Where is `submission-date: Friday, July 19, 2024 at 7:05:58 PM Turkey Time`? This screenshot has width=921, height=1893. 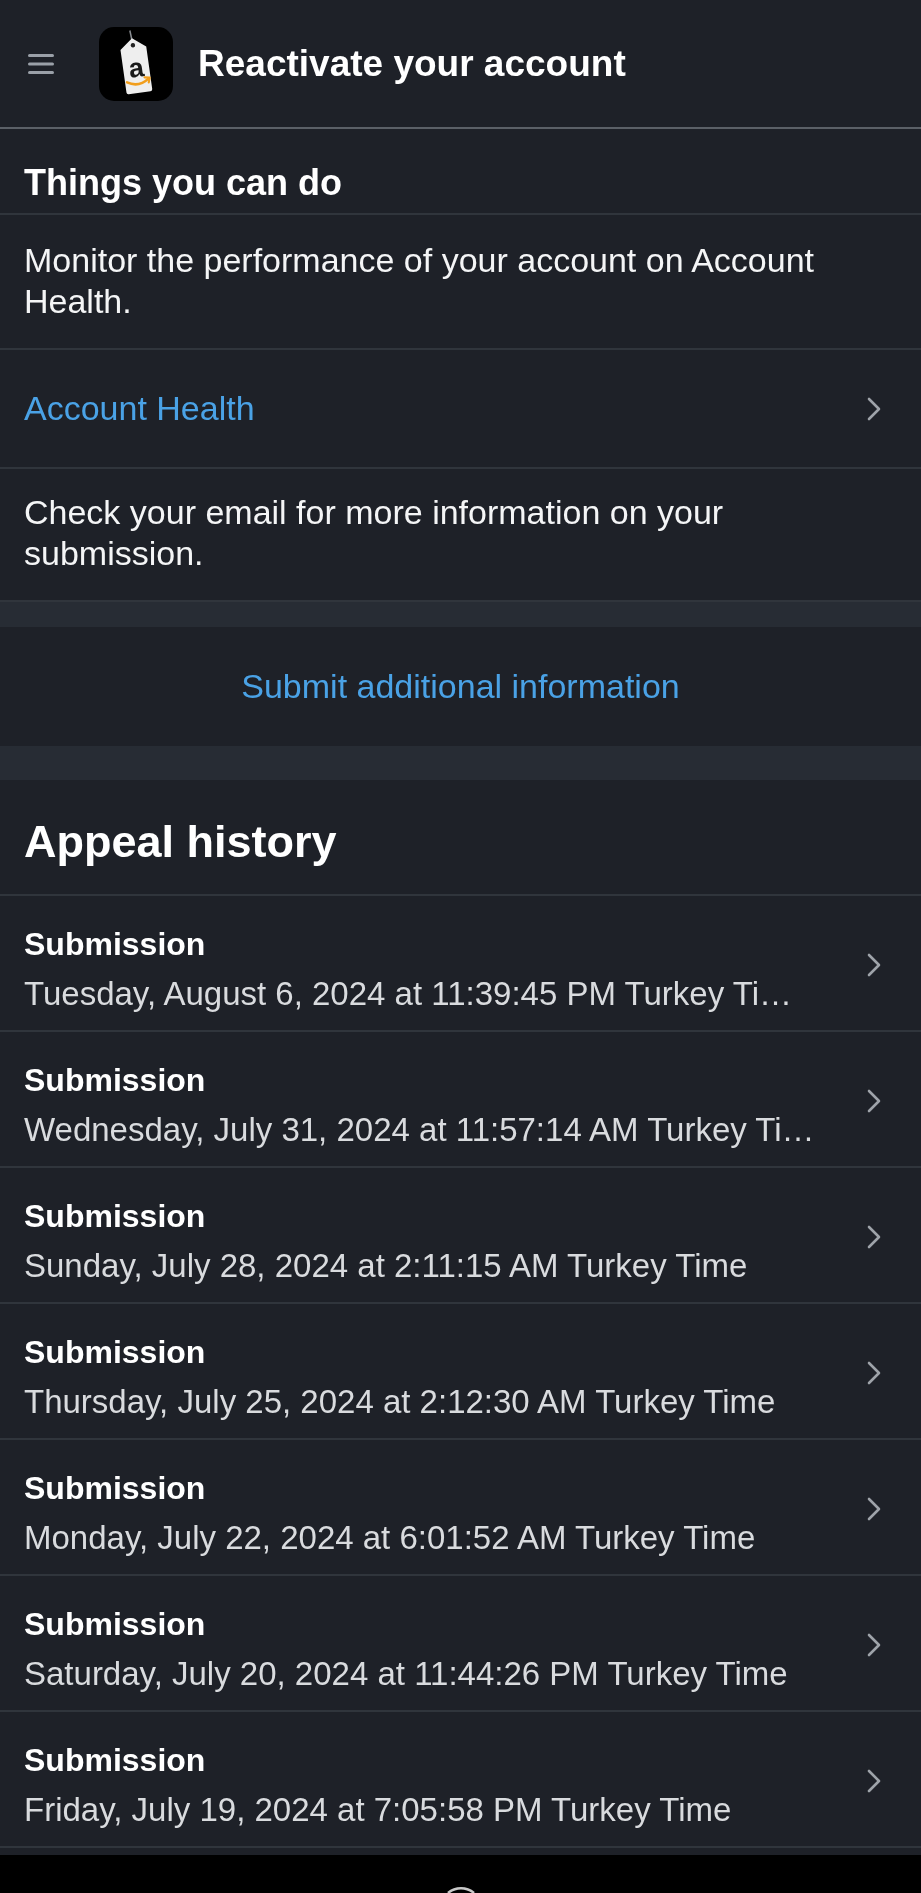 submission-date: Friday, July 19, 2024 at 7:05:58 PM Turkey Time is located at coordinates (378, 1810).